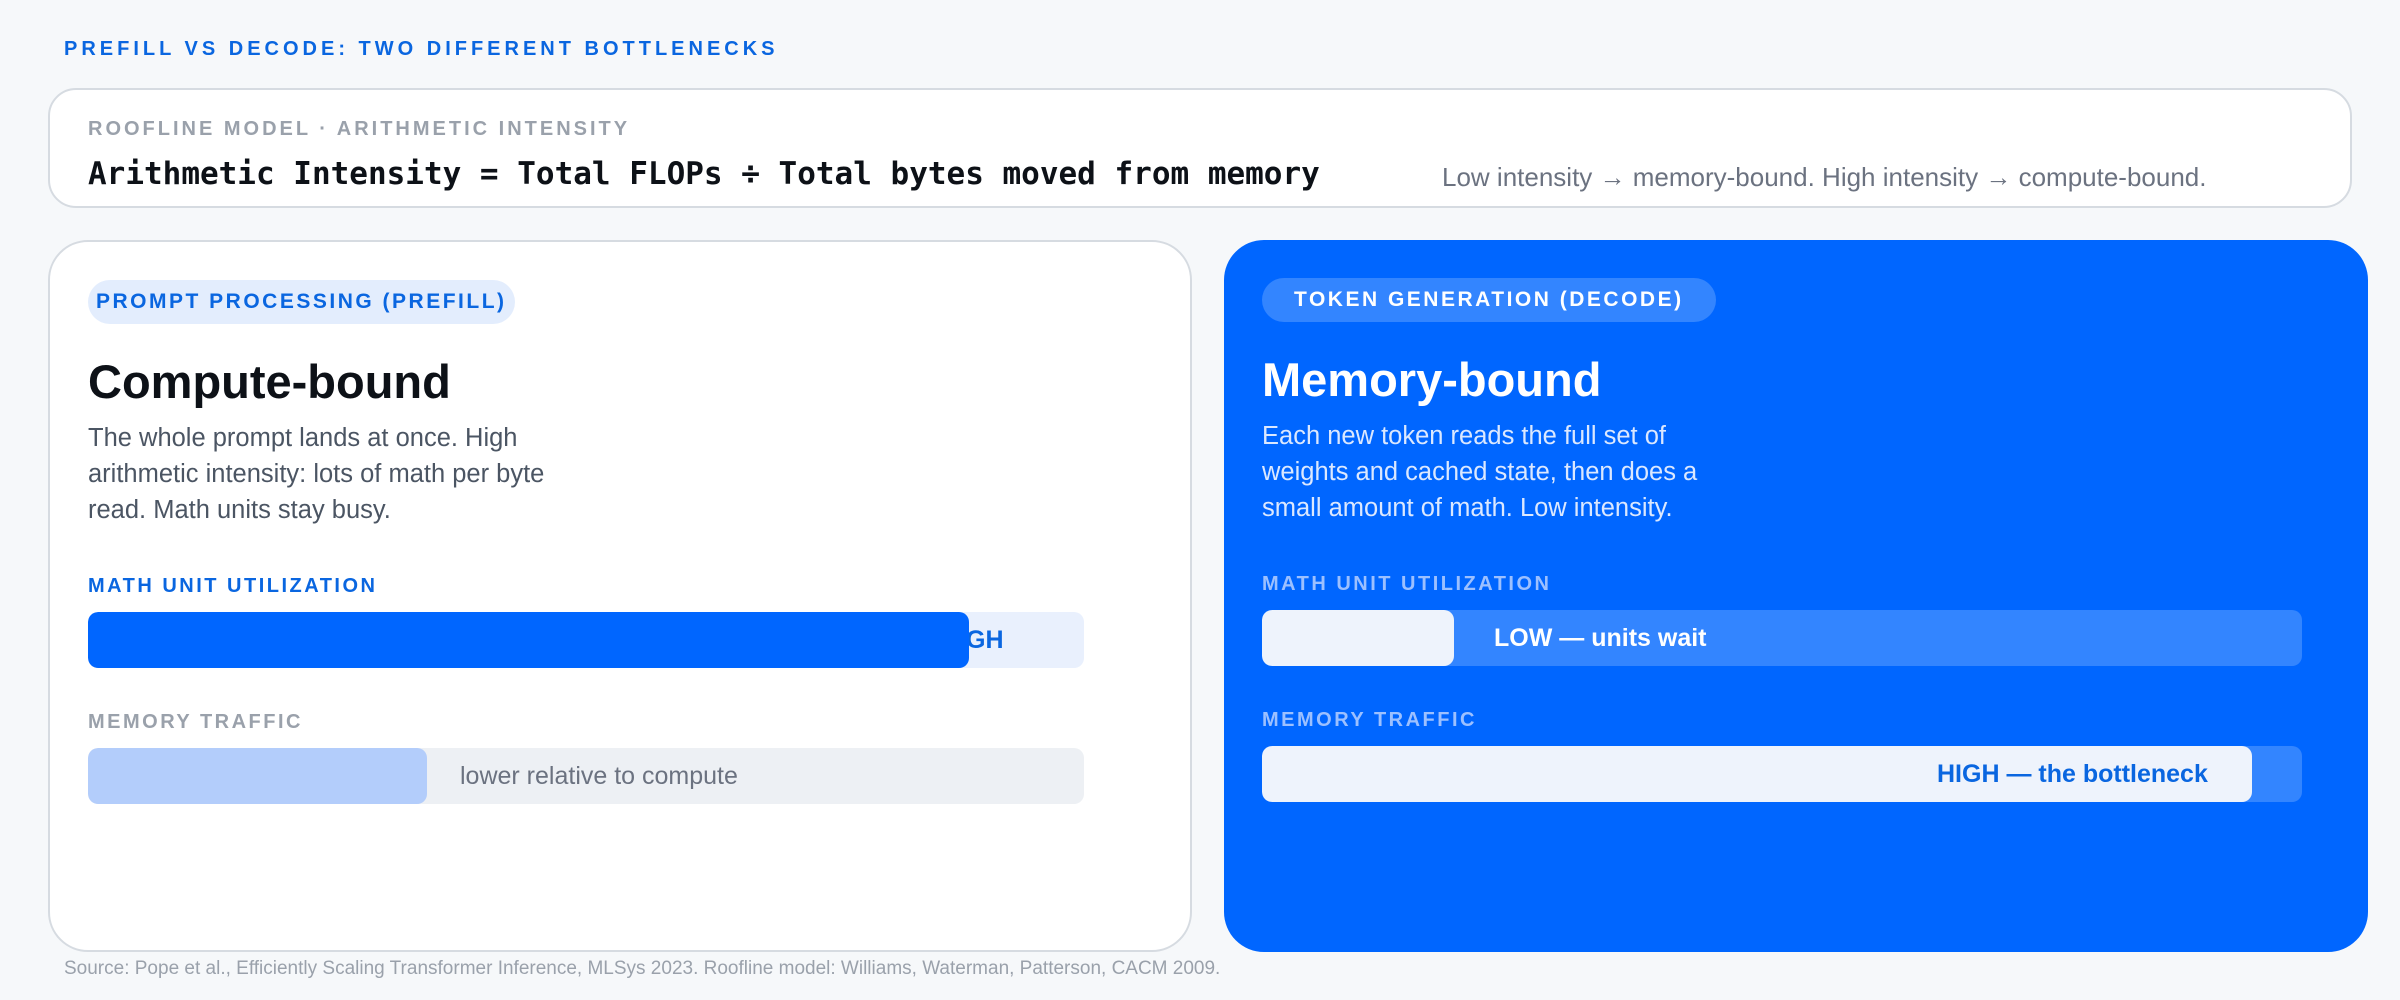  Describe the element at coordinates (257, 776) in the screenshot. I see `prefill-memory-fill` at that location.